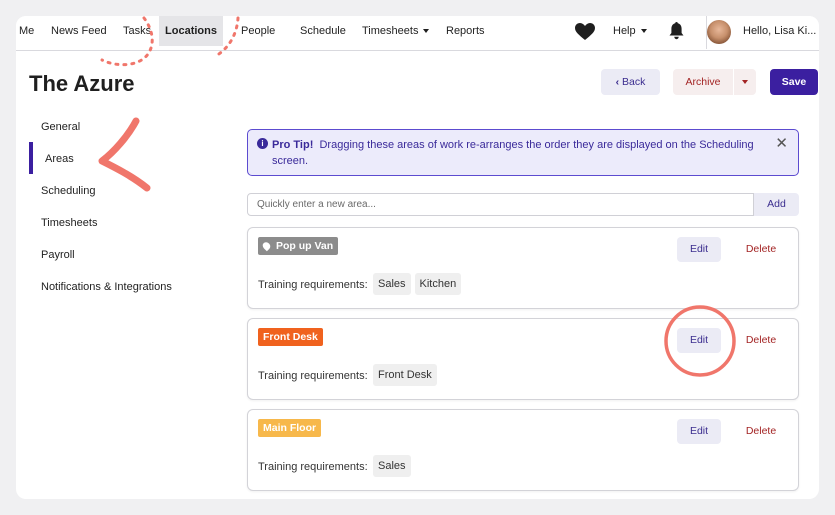 The width and height of the screenshot is (835, 515). I want to click on back-button-label: Back, so click(634, 82).